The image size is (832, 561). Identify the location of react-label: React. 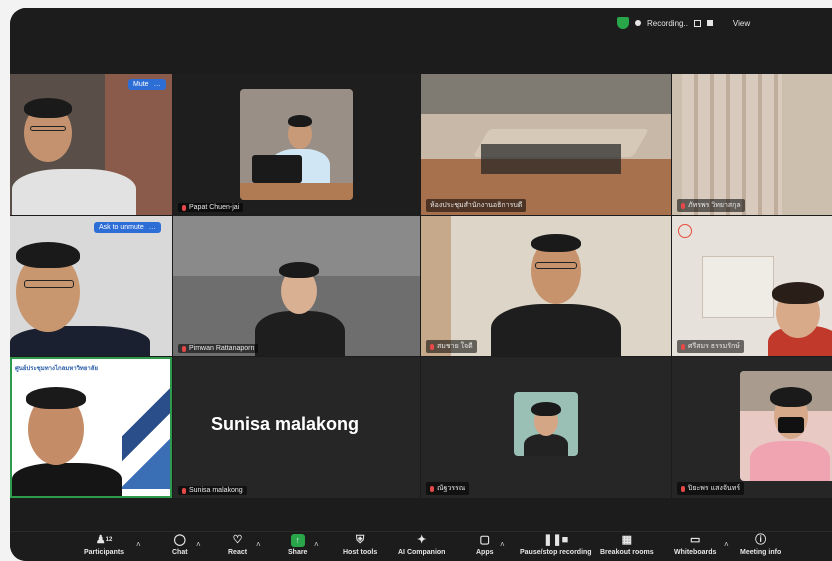
(238, 552).